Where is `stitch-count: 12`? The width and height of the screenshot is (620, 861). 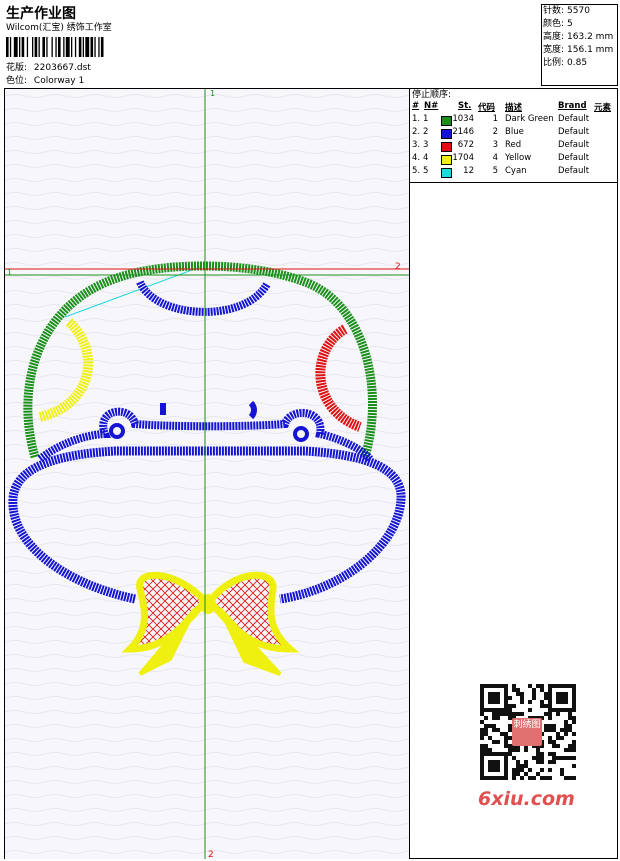
stitch-count: 12 is located at coordinates (468, 171).